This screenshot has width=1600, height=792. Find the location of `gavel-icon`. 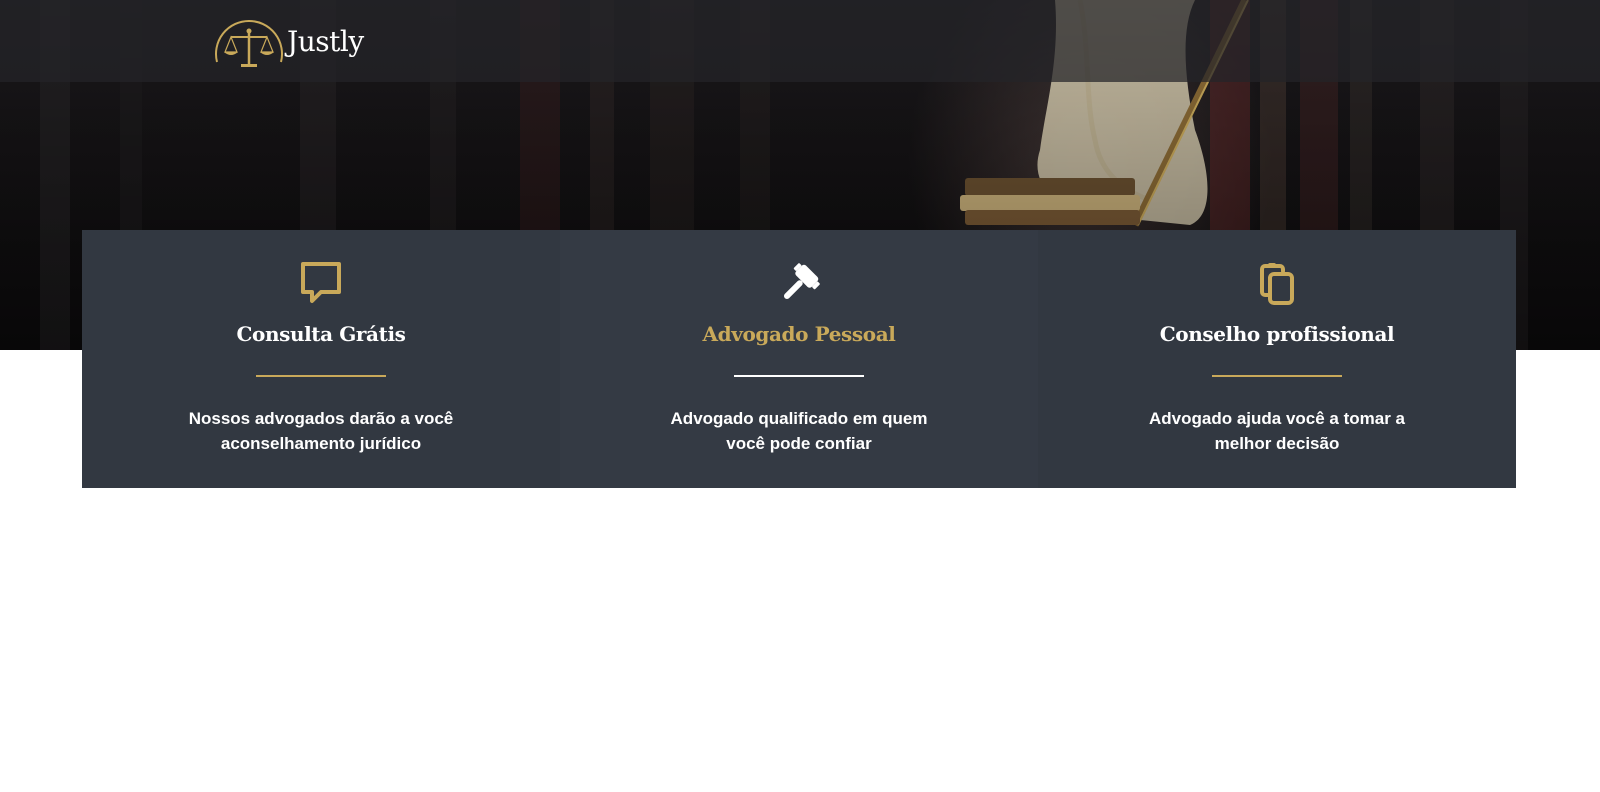

gavel-icon is located at coordinates (801, 281).